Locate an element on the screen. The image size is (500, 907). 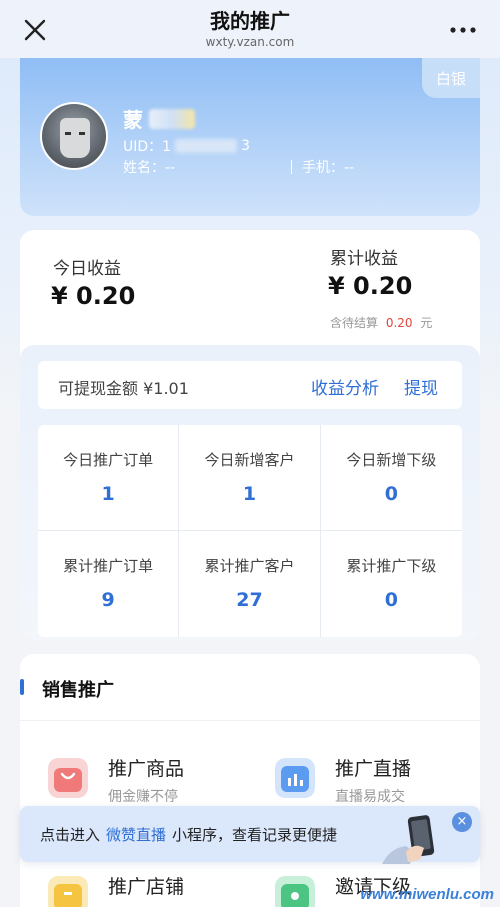
banner-text: 点击进入 微赞直播 小程序，查看记录更便捷 is located at coordinates (188, 834).